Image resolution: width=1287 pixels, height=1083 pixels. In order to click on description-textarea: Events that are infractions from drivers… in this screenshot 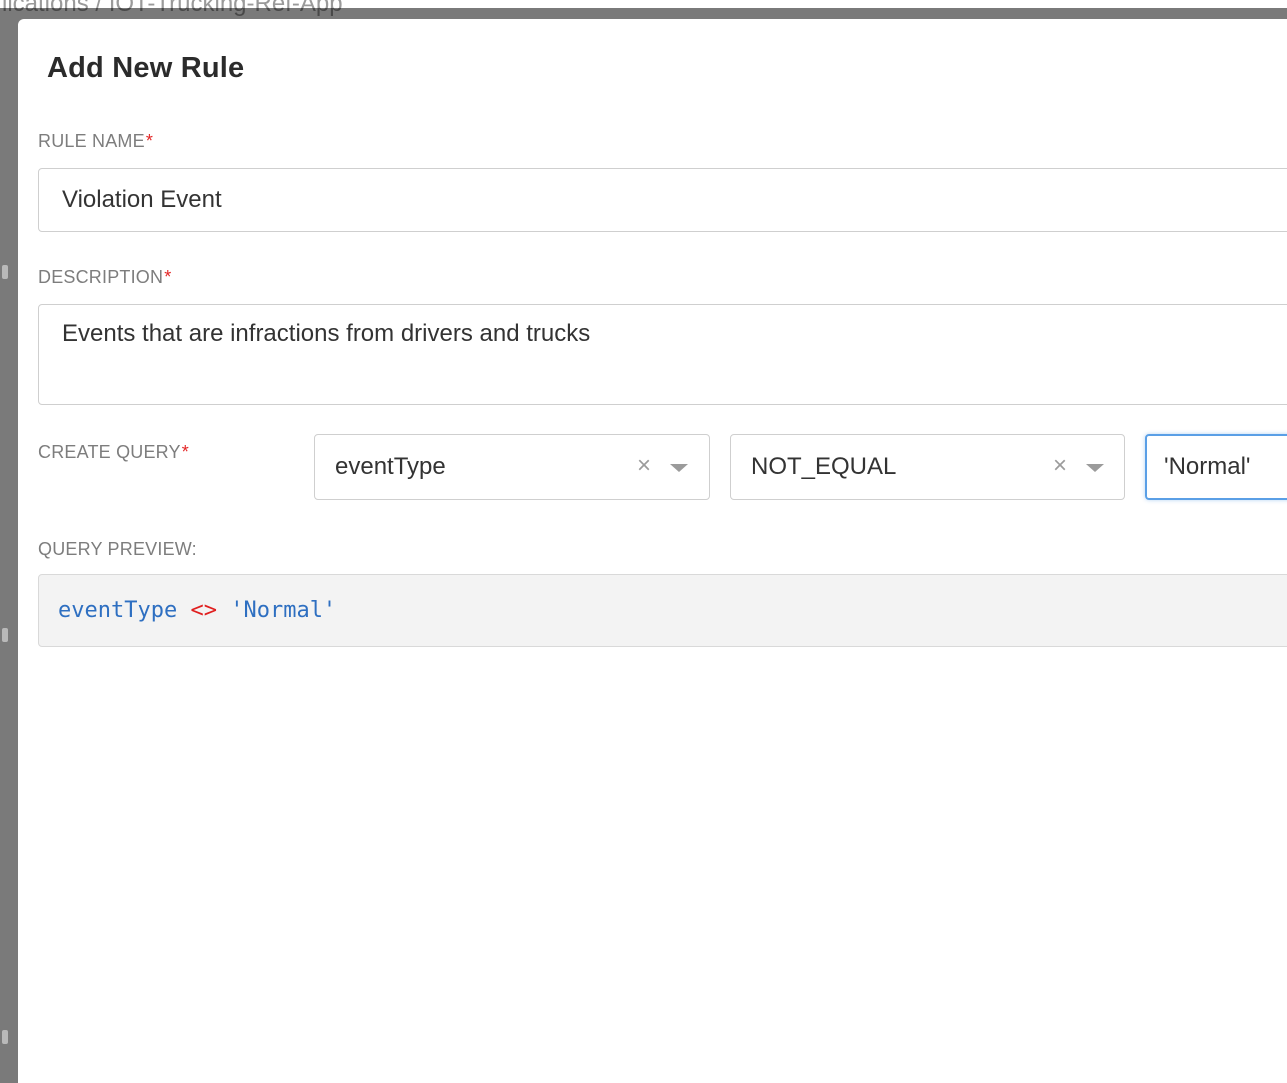, I will do `click(662, 354)`.